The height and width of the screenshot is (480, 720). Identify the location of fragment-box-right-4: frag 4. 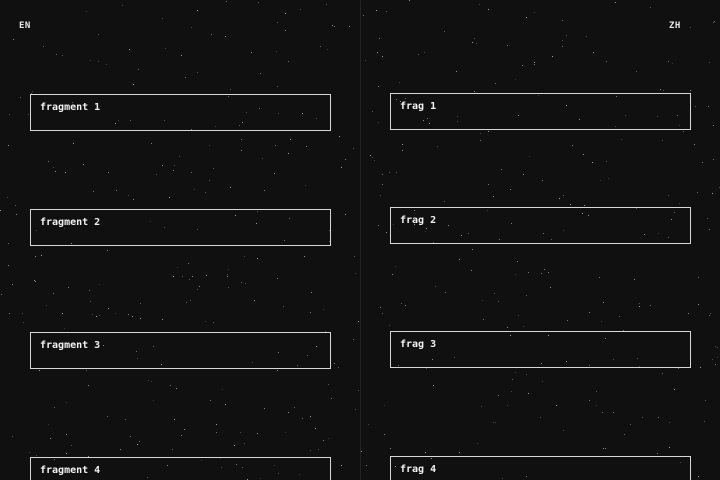
(540, 468).